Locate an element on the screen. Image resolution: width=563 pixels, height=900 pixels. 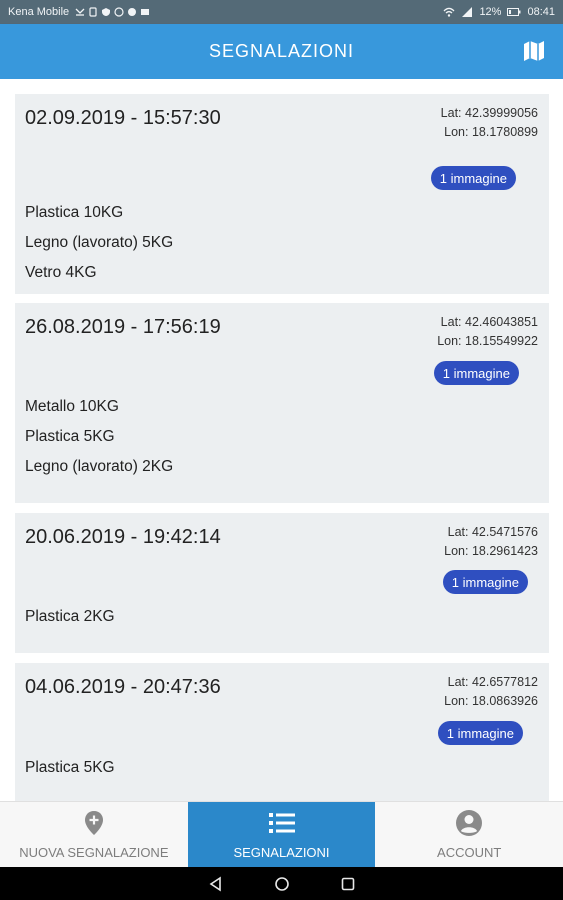
list-item: Plastica 2KG is located at coordinates (70, 616).